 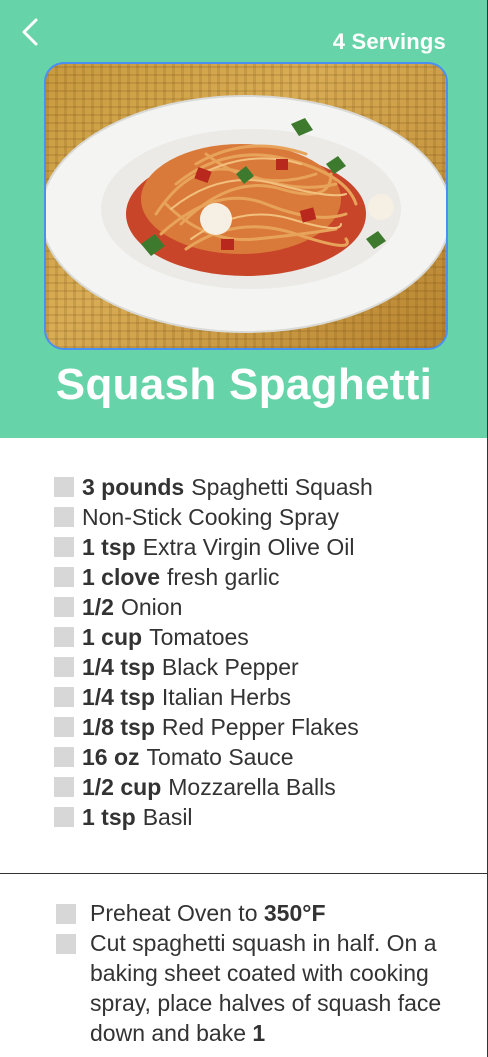 I want to click on ingredient-name: Red Pepper Flakes, so click(x=260, y=726).